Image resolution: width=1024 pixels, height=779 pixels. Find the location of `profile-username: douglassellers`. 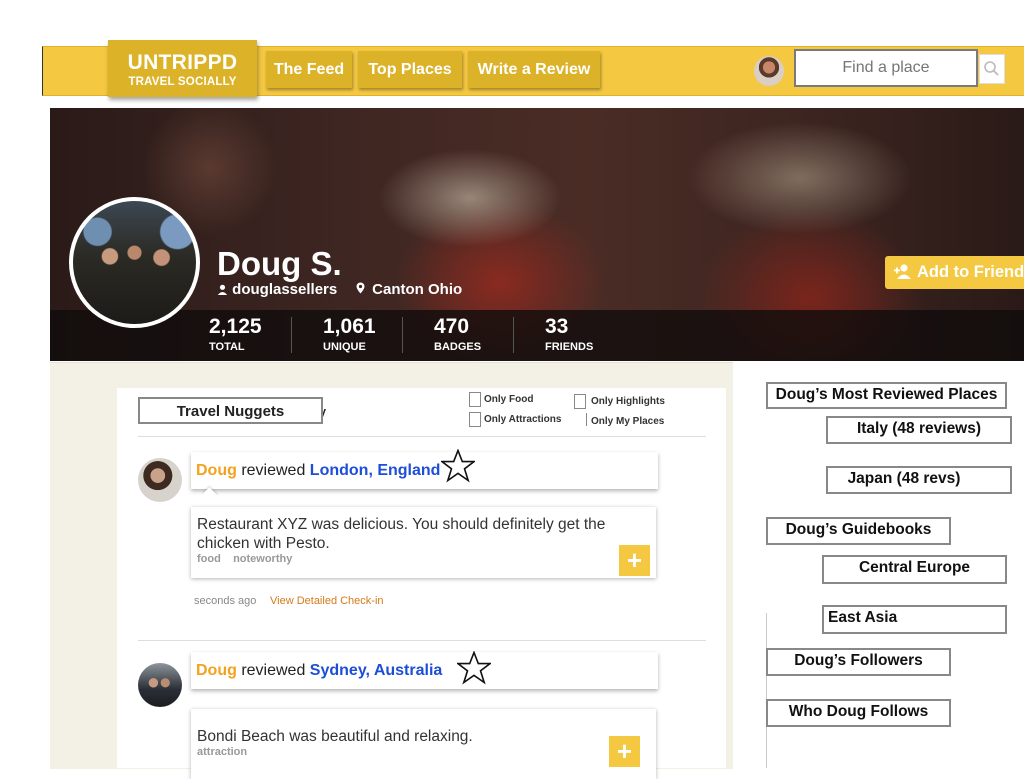

profile-username: douglassellers is located at coordinates (277, 289).